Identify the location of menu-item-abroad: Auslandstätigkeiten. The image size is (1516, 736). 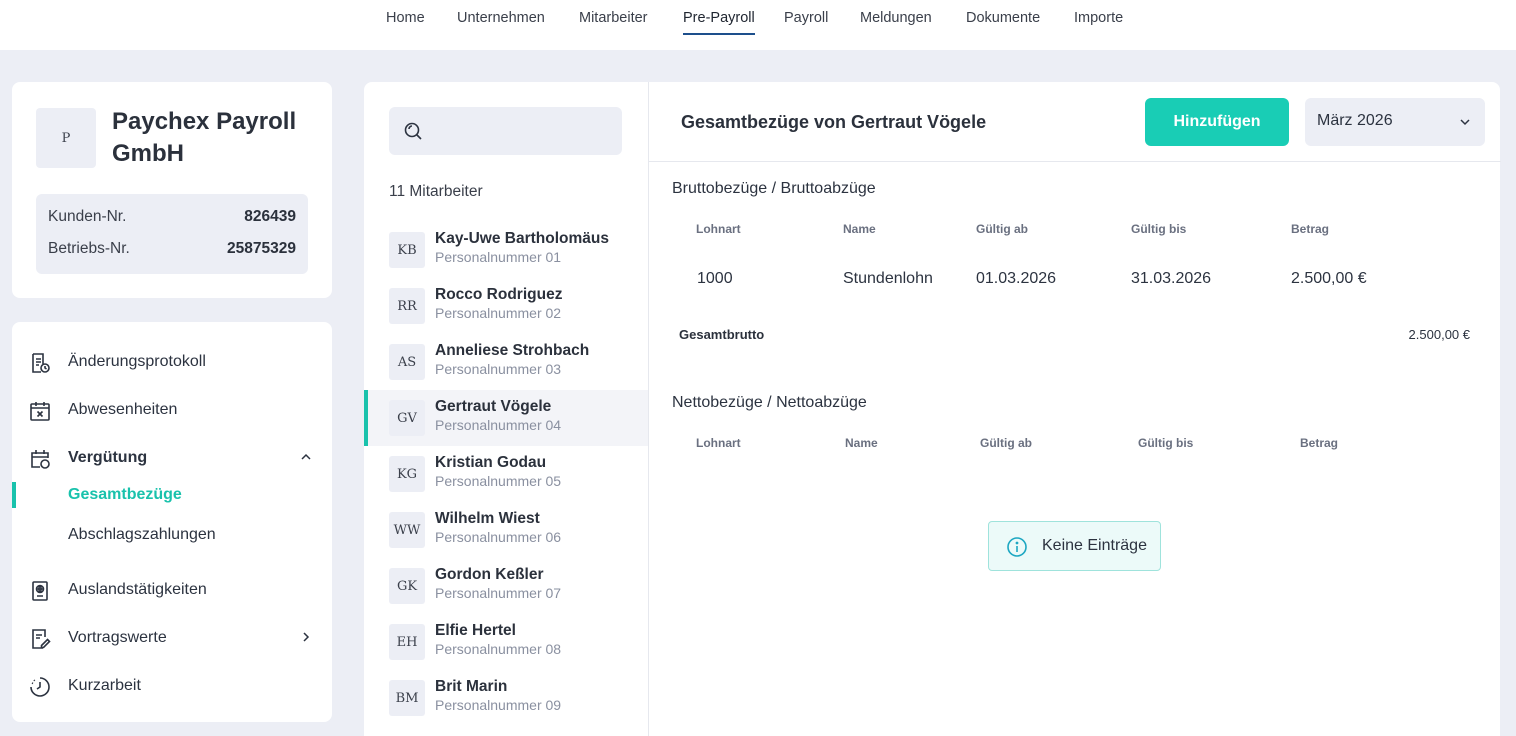
(172, 591).